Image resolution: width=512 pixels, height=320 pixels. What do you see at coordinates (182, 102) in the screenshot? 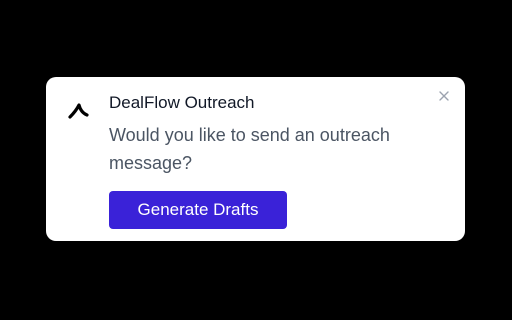
I see `dialog-title: DealFlow Outreach` at bounding box center [182, 102].